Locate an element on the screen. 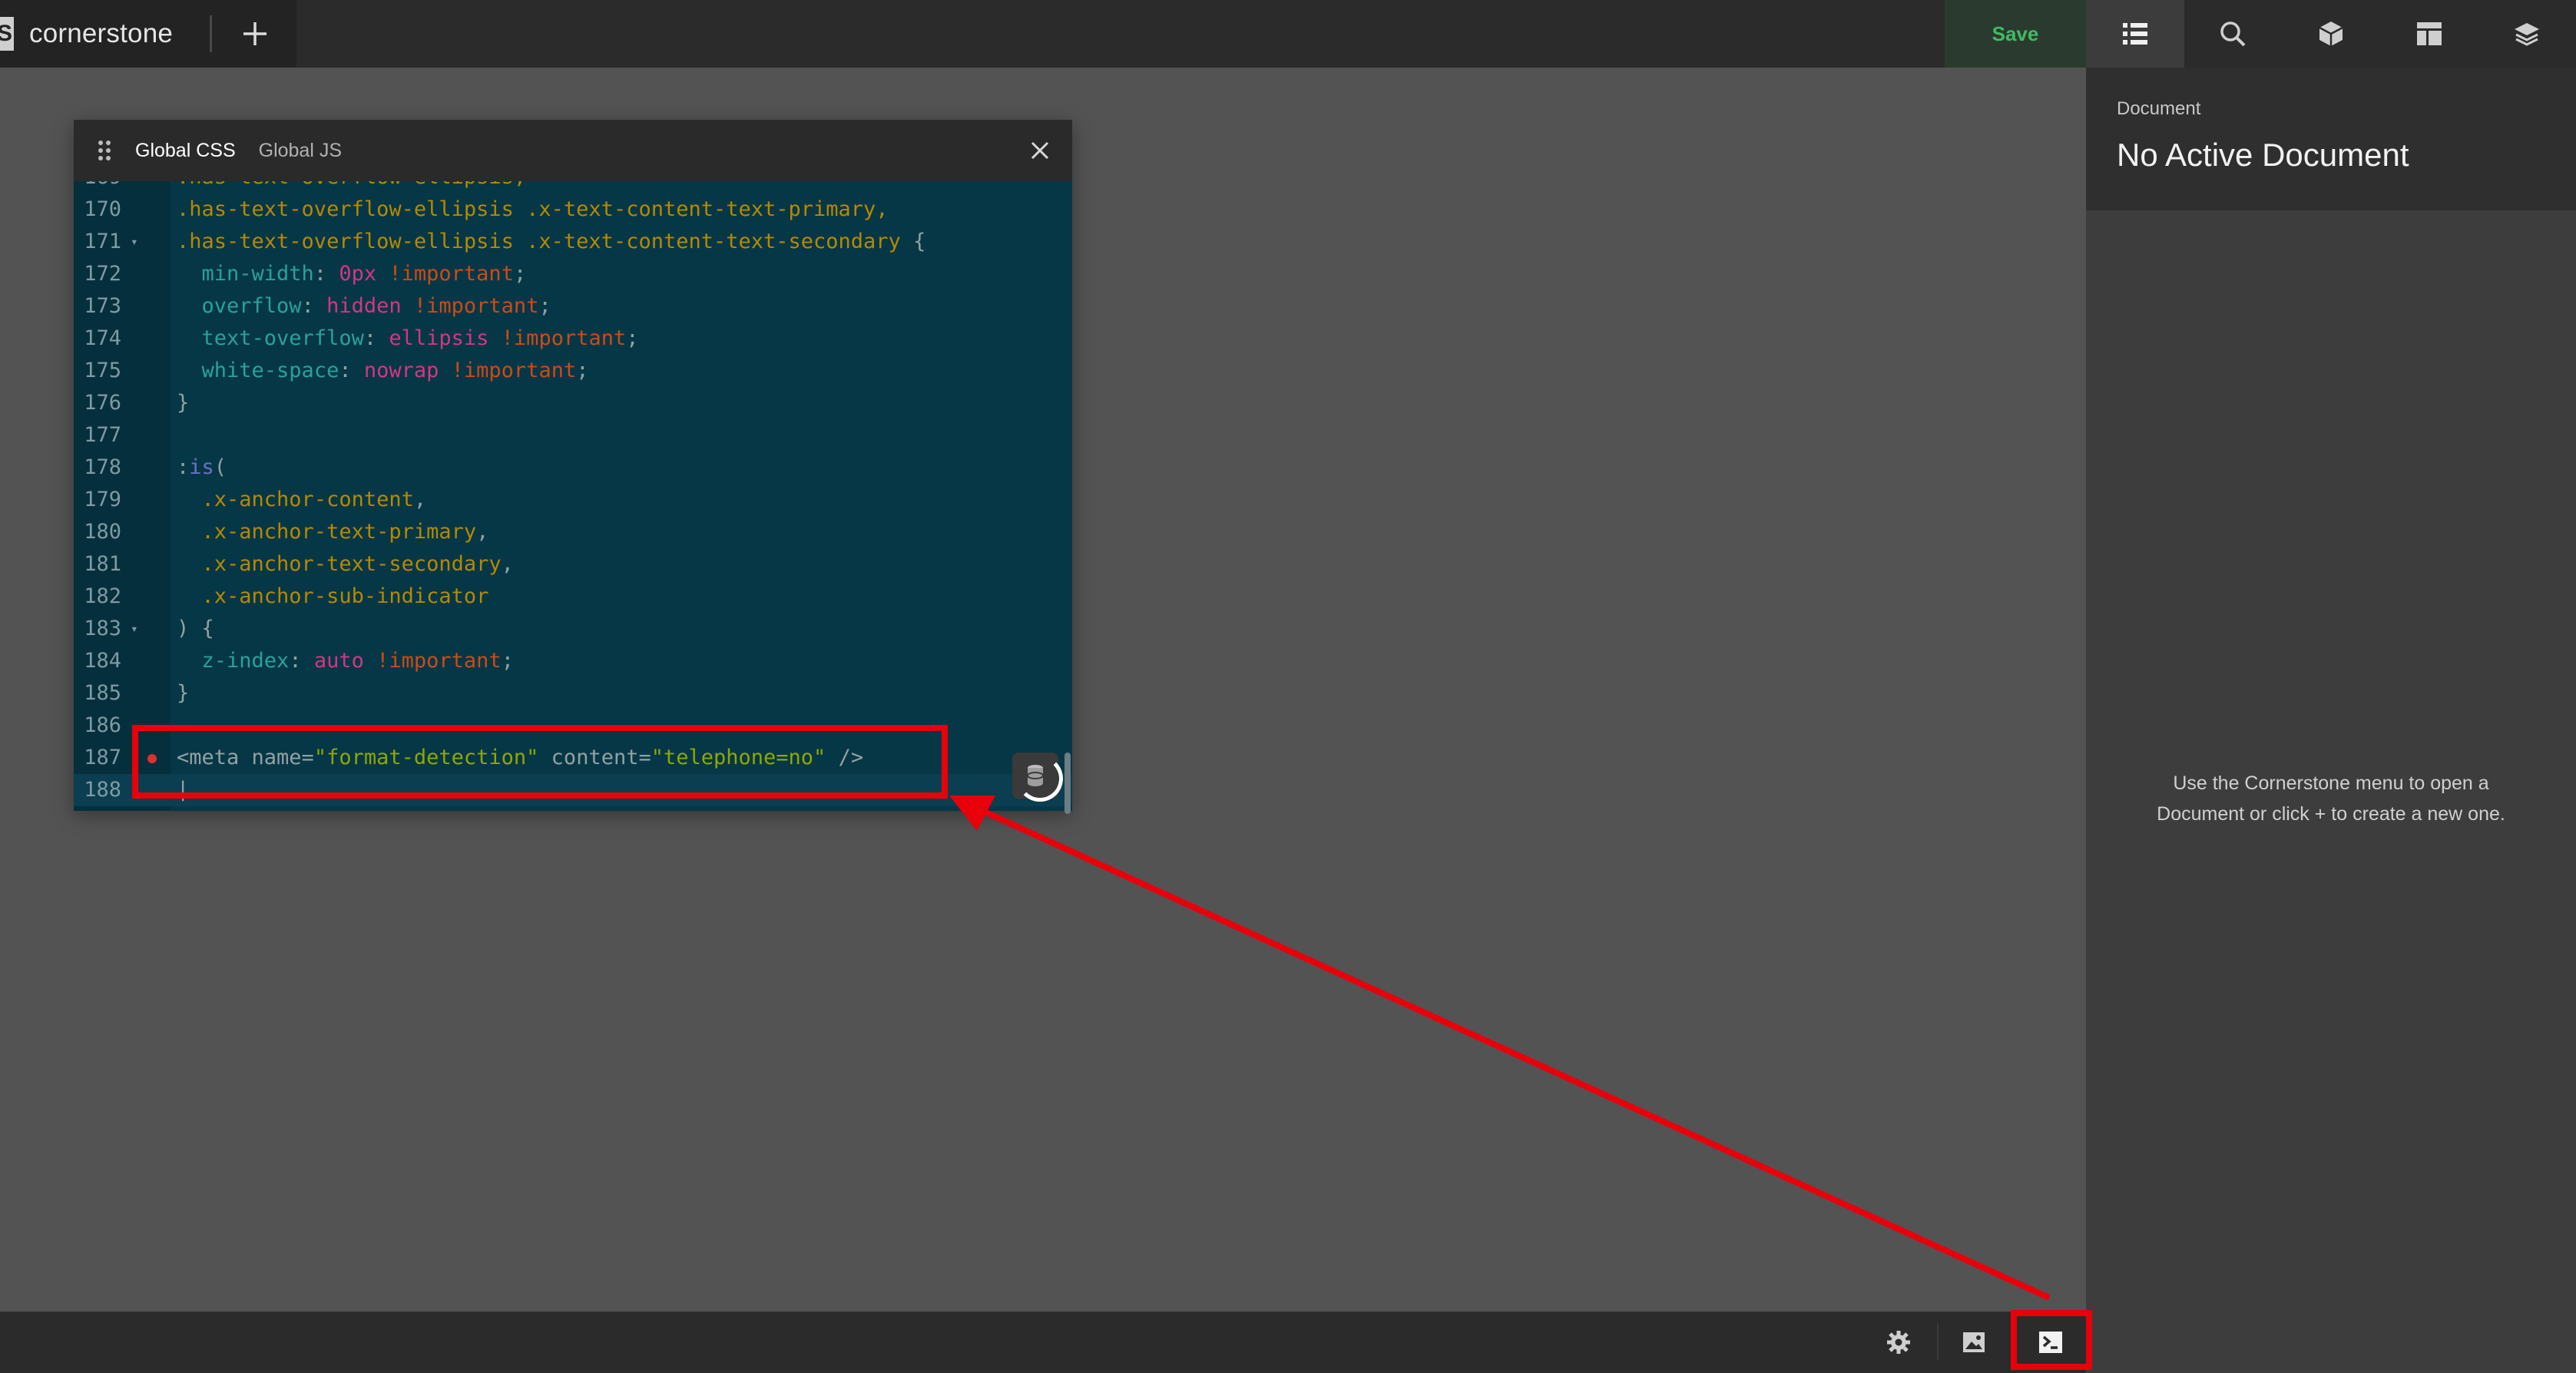 The image size is (2576, 1373). code-text: ) { is located at coordinates (195, 628).